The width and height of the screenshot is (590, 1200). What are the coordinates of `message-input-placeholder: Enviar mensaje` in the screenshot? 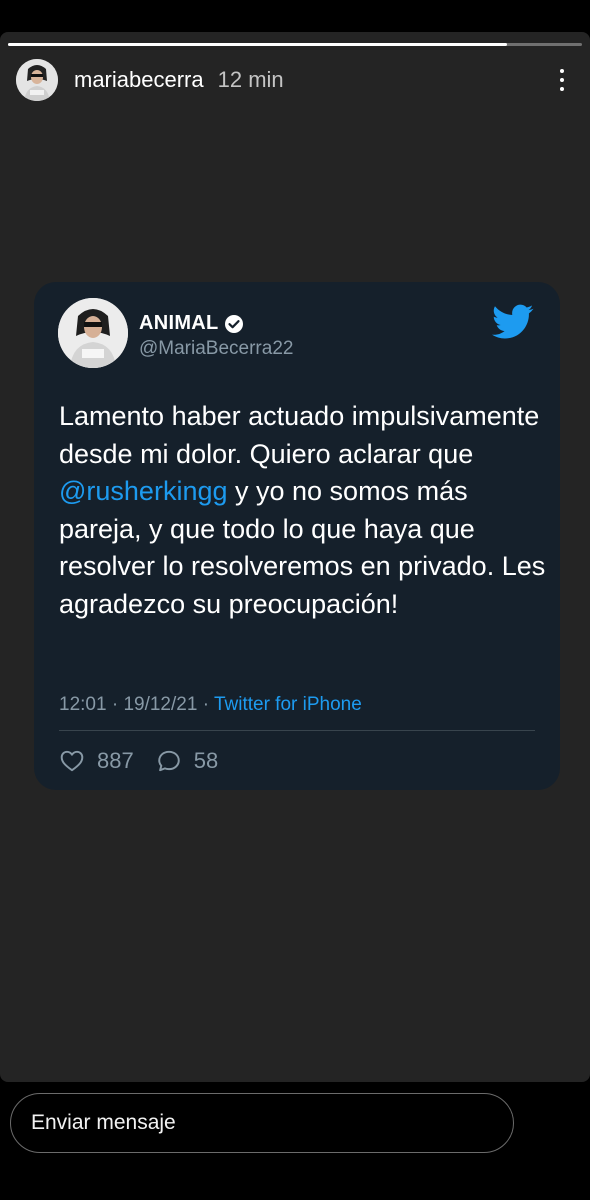 It's located at (103, 1122).